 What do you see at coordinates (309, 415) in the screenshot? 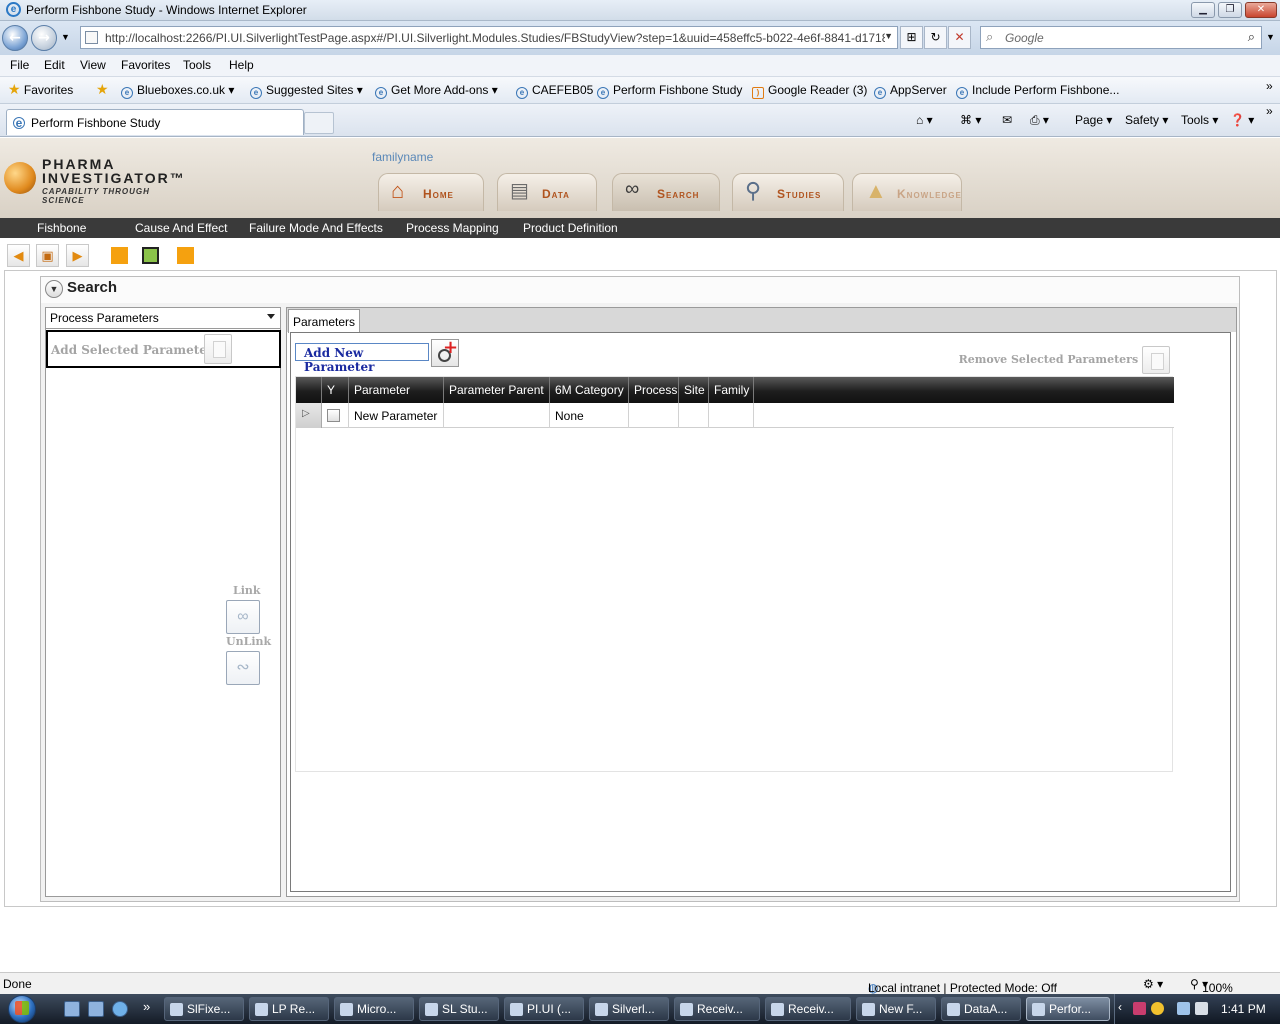
I see `row-selector-icon: ▷` at bounding box center [309, 415].